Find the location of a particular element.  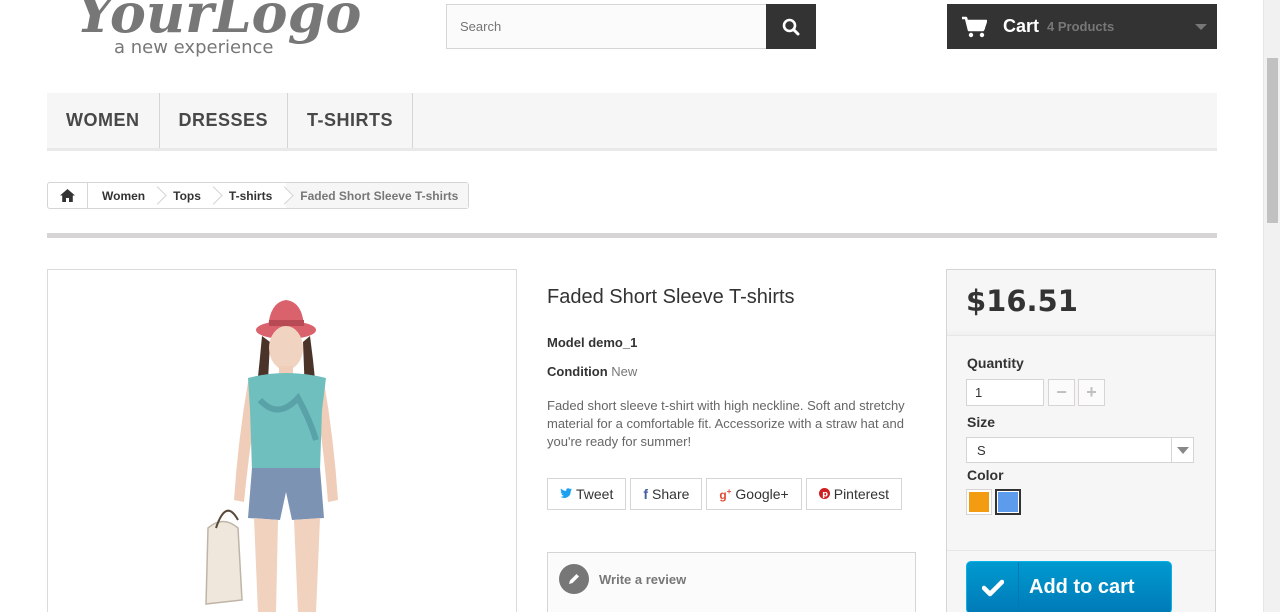

logo-tagline: a new experience is located at coordinates (193, 47).